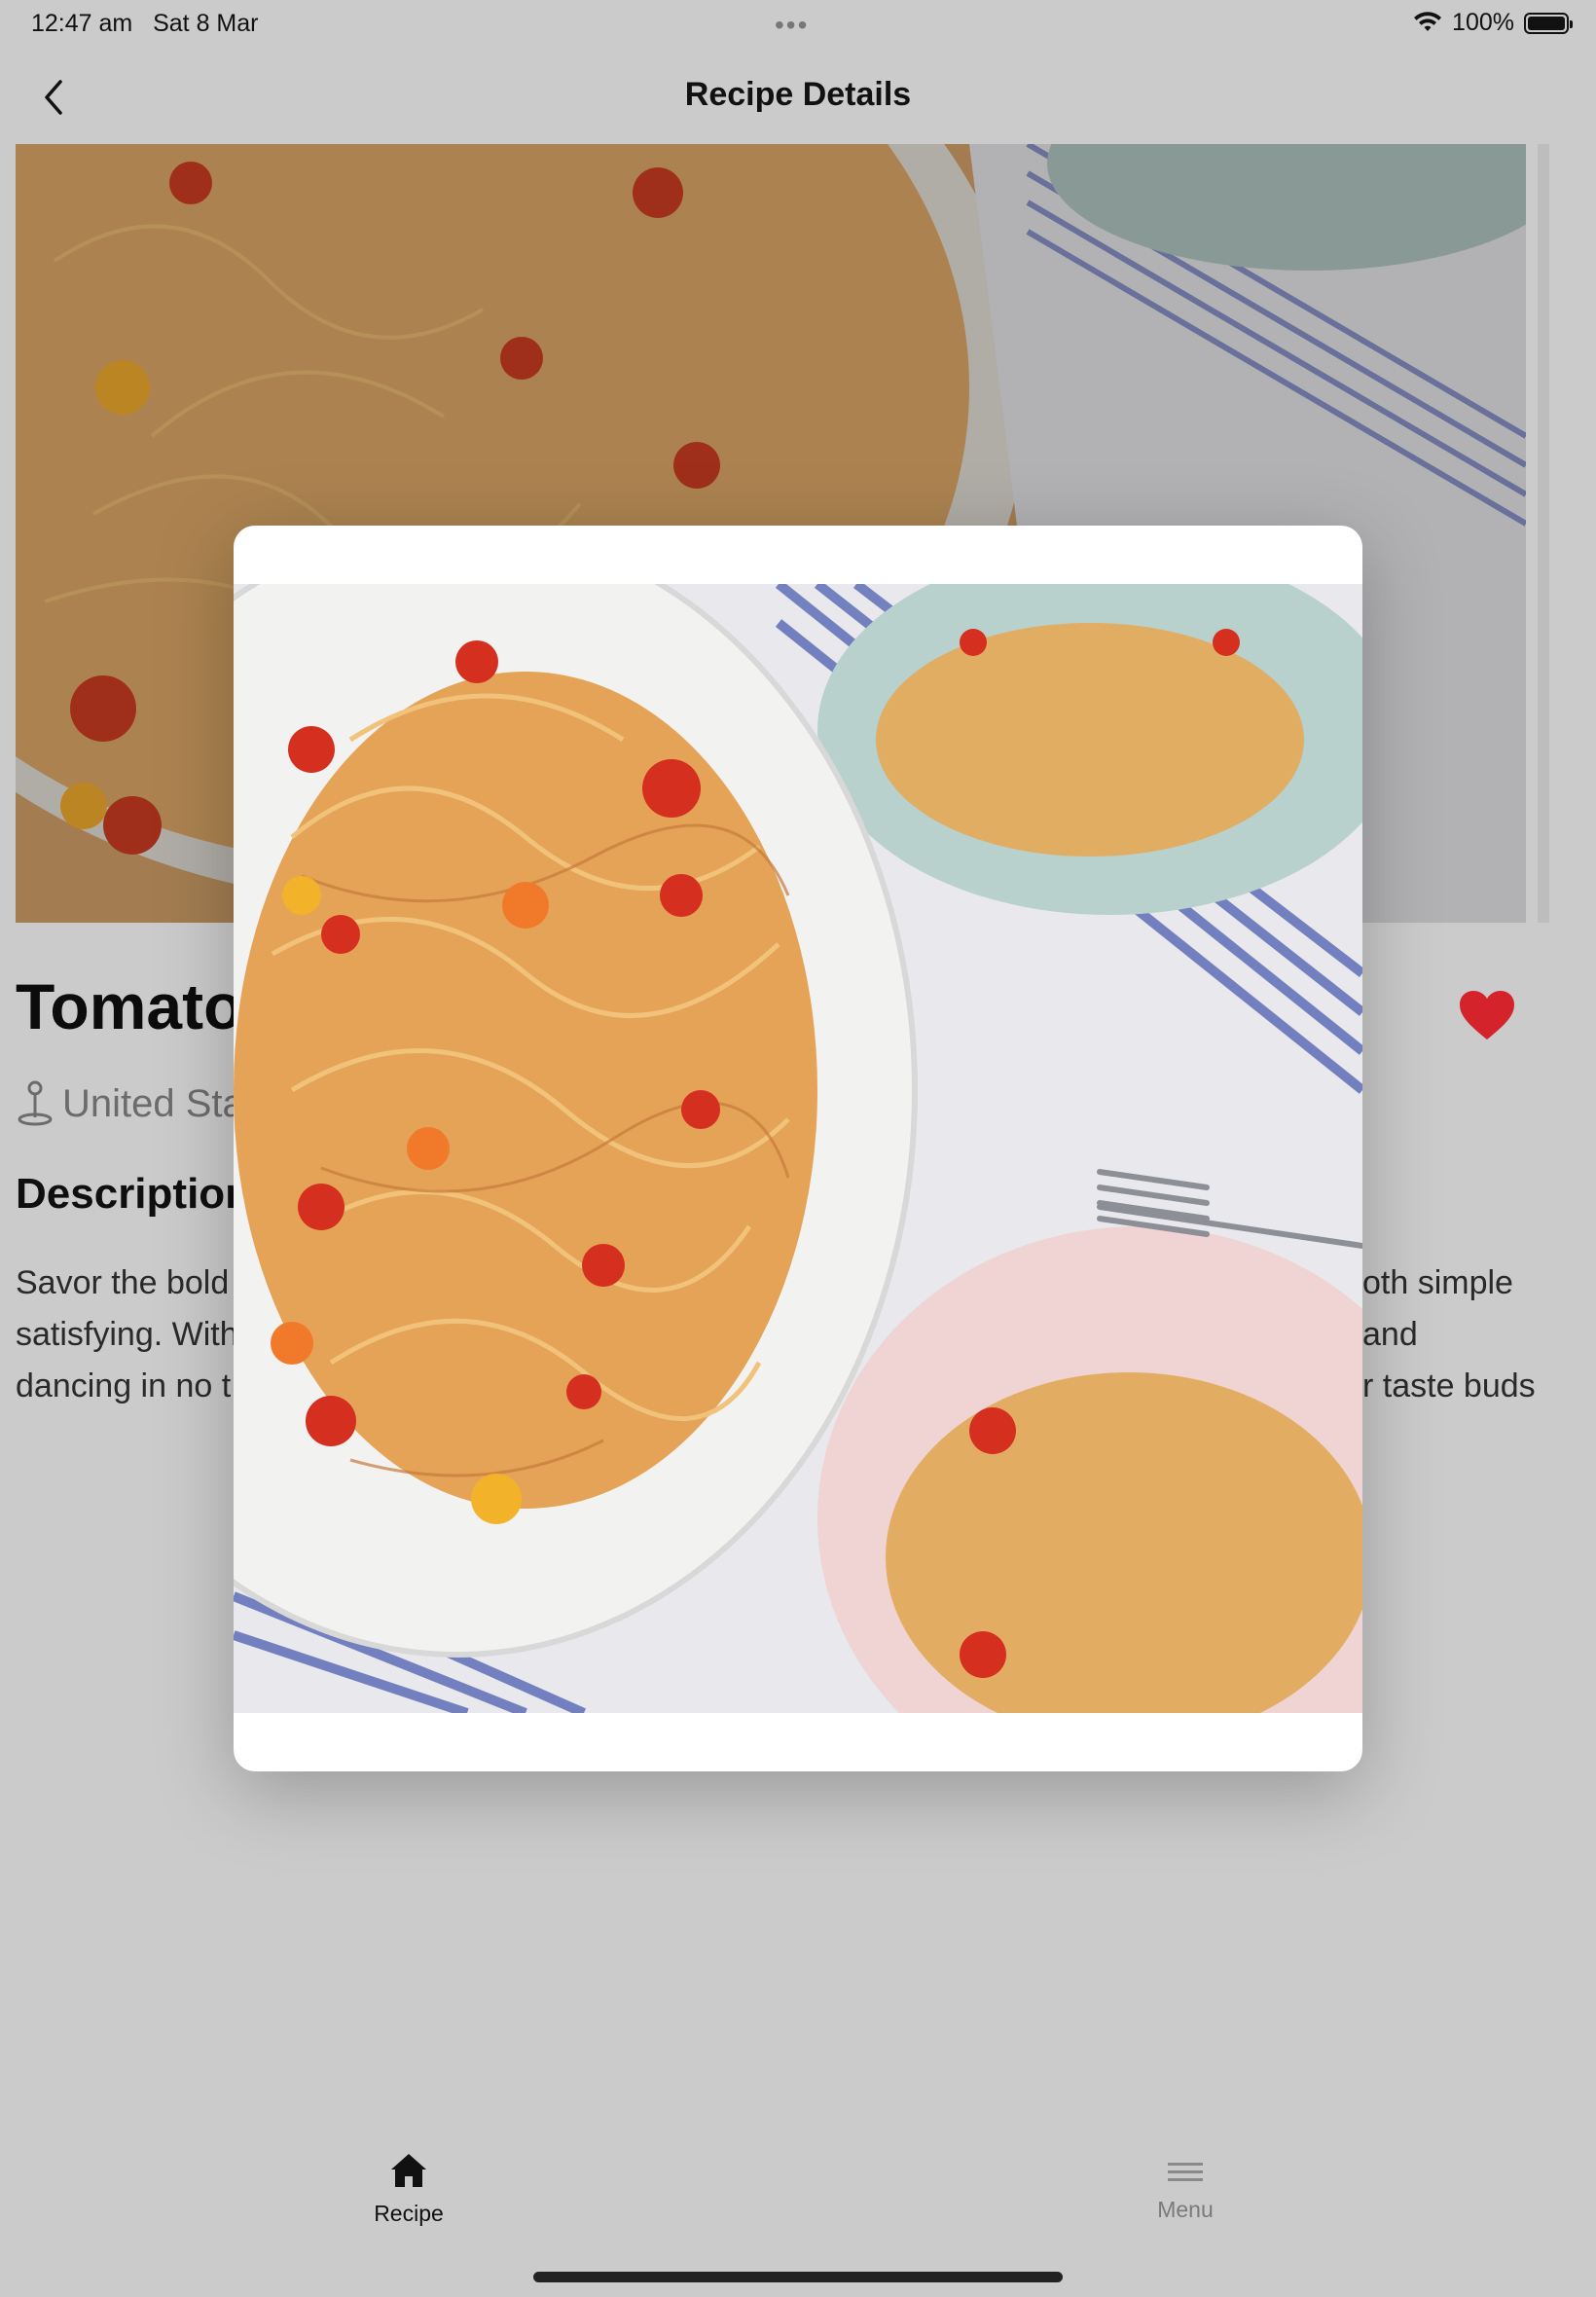 This screenshot has height=2297, width=1596. What do you see at coordinates (1185, 2172) in the screenshot?
I see `menu-icon` at bounding box center [1185, 2172].